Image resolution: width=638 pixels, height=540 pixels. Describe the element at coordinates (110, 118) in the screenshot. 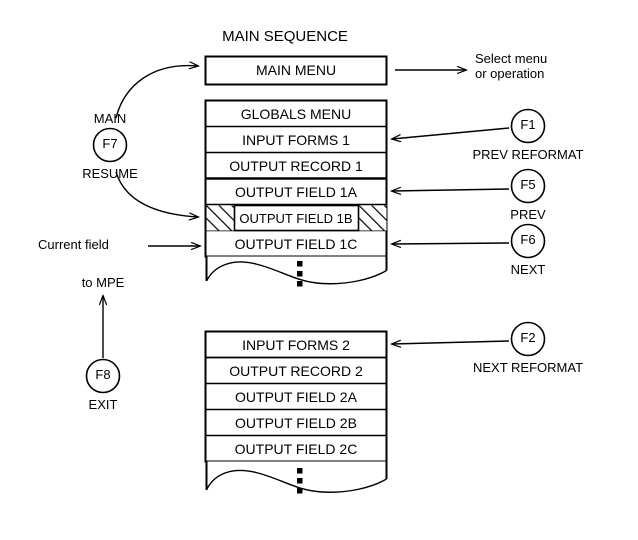

I see `key-label-above-f7: MAIN` at that location.